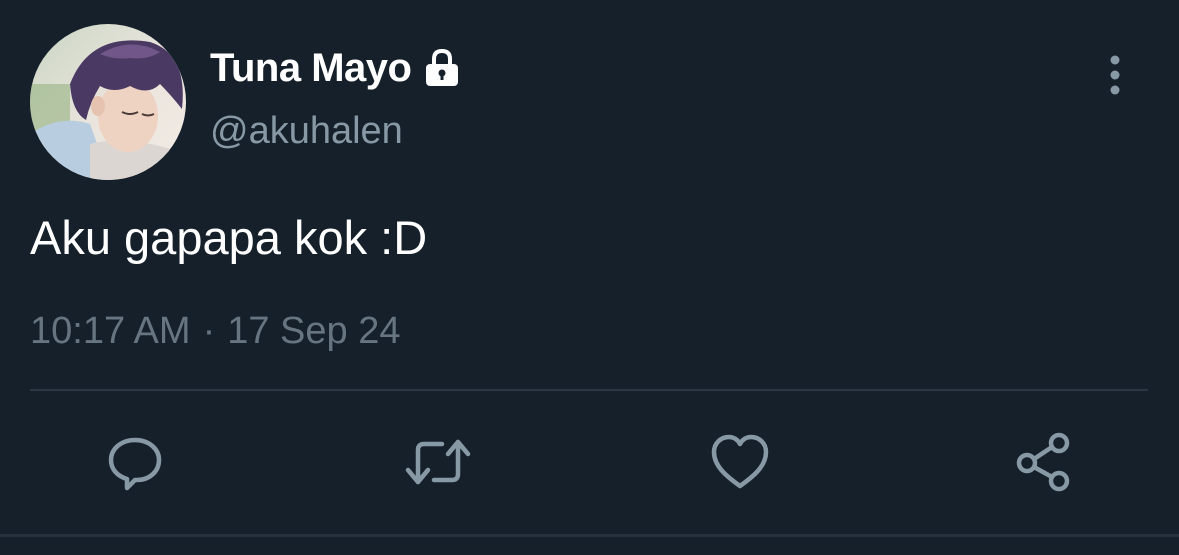  I want to click on reply-button, so click(135, 464).